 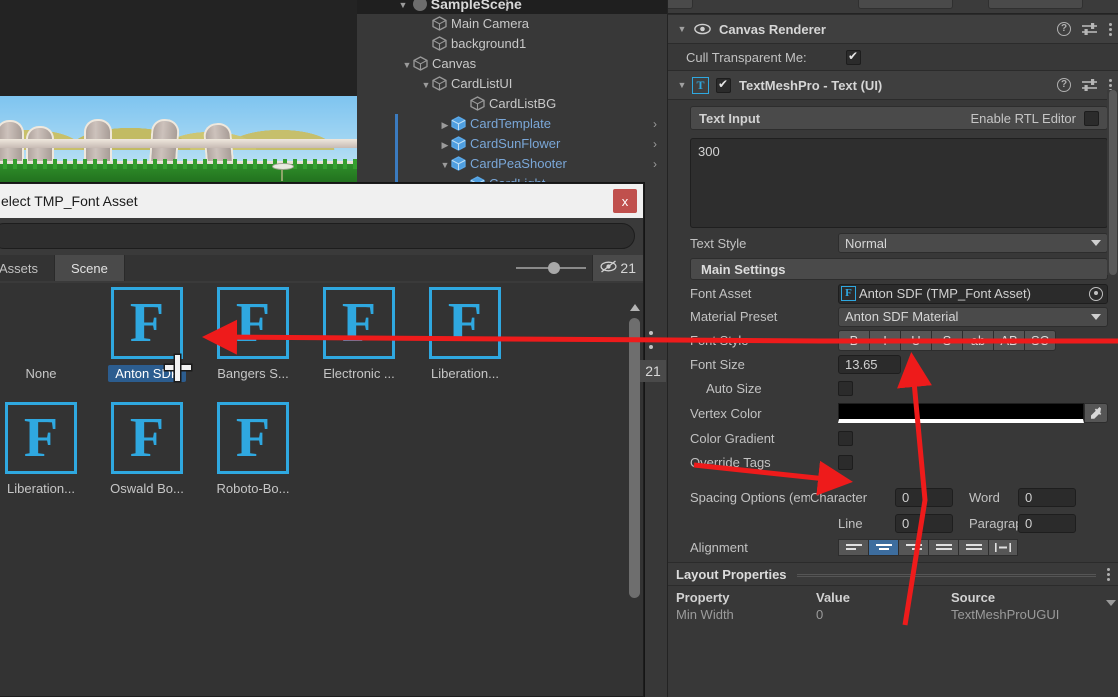 I want to click on font-size-field: 13.65, so click(x=869, y=364).